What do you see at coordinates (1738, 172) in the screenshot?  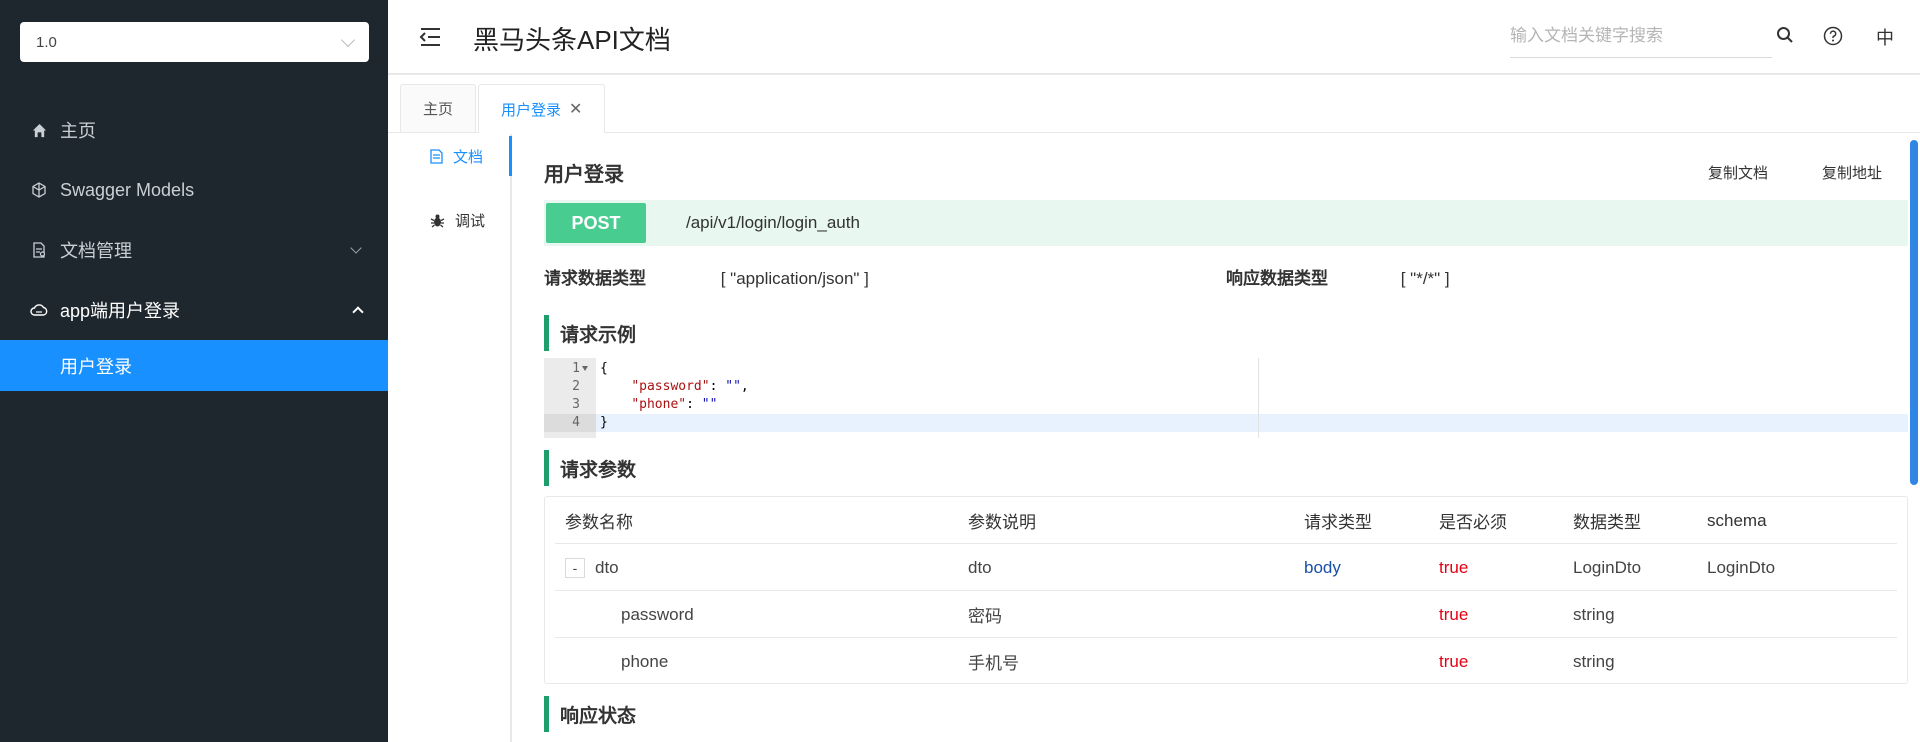 I see `copy-doc-button: 复制文档` at bounding box center [1738, 172].